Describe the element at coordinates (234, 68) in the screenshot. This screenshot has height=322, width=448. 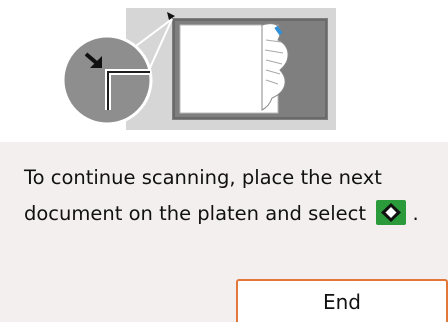
I see `document-page-icon` at that location.